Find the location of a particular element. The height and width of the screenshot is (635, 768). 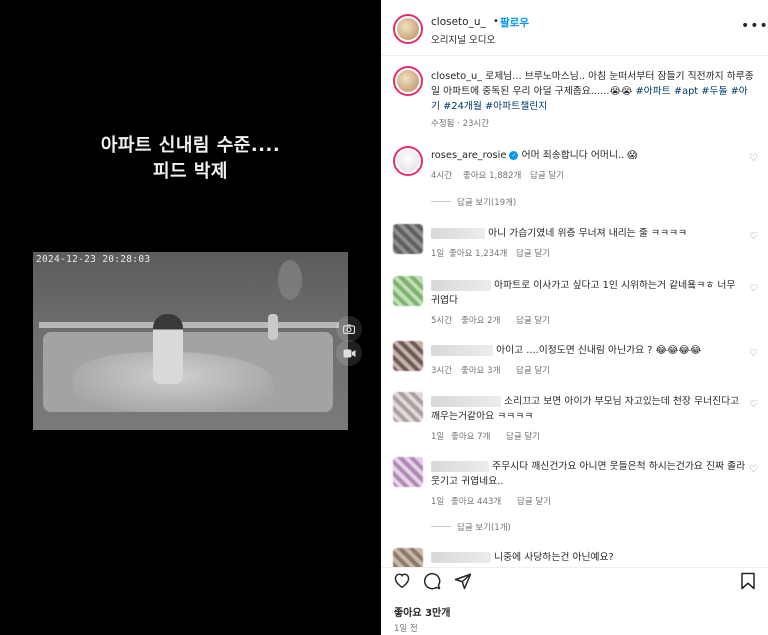

view-replies-button: 답글 보기(1개) is located at coordinates (484, 527).